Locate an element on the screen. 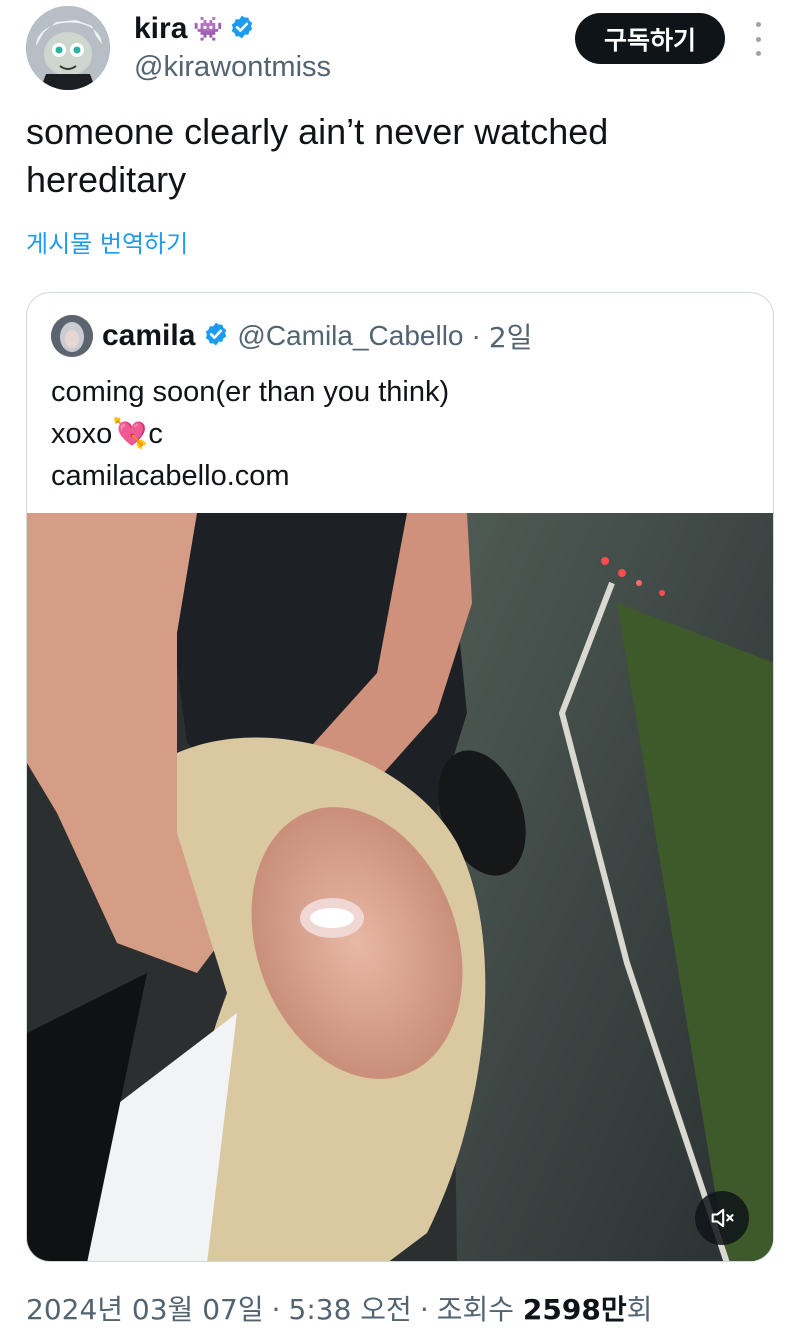 This screenshot has height=1333, width=800. author-avatar is located at coordinates (68, 48).